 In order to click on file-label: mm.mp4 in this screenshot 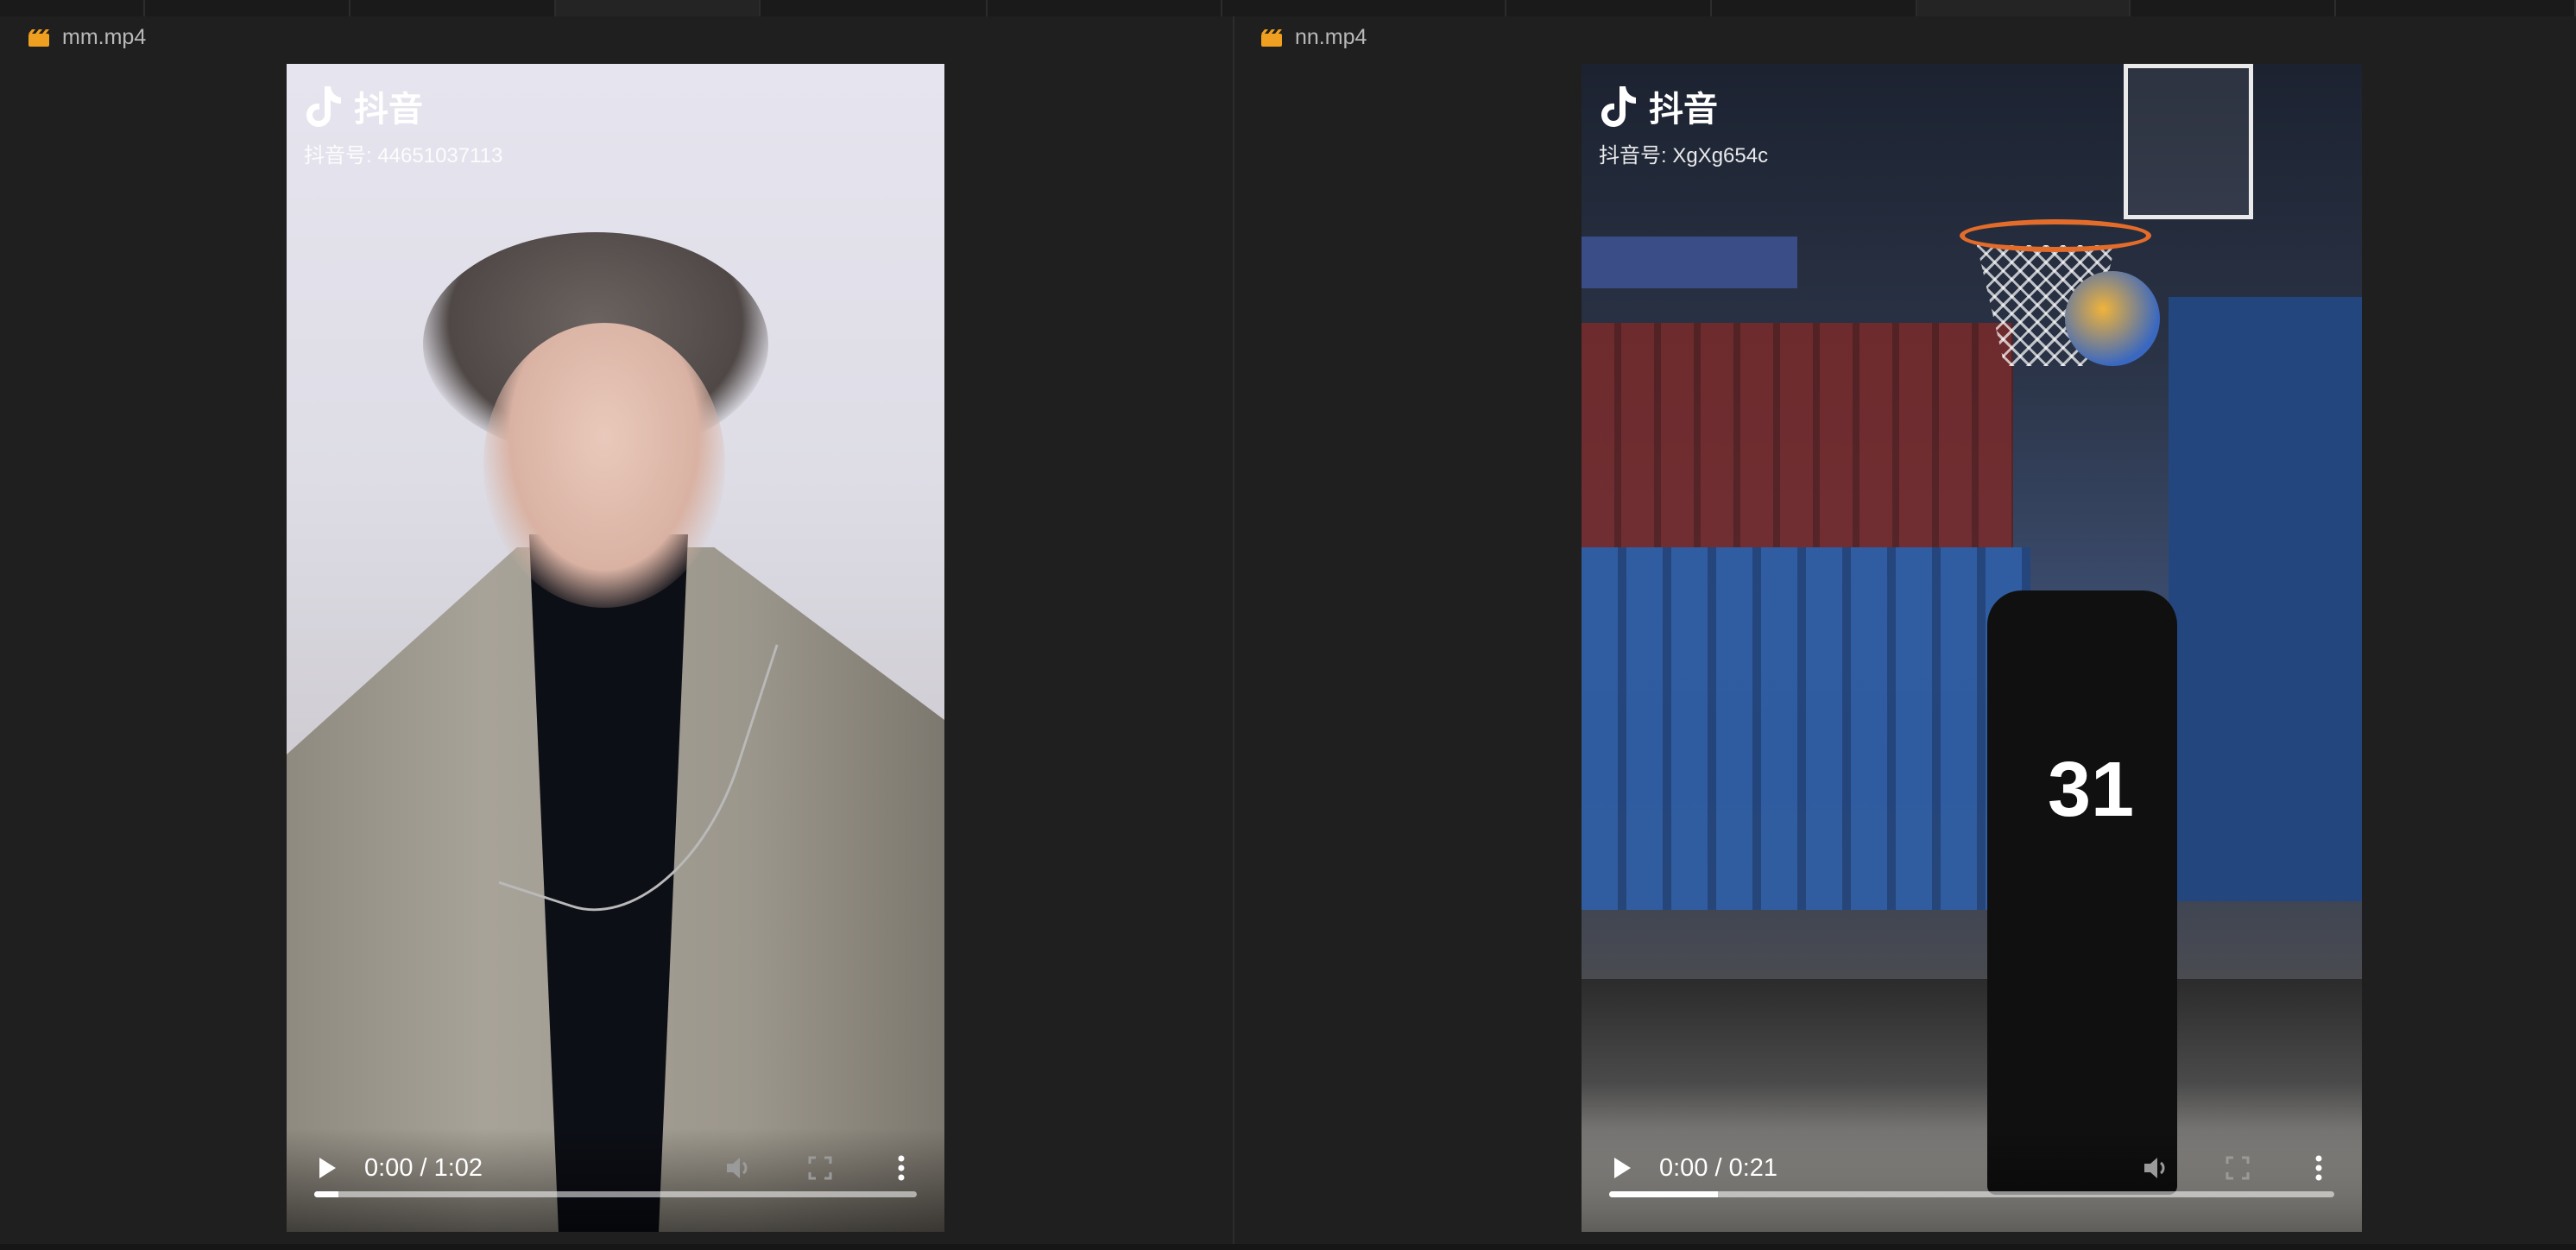, I will do `click(87, 38)`.